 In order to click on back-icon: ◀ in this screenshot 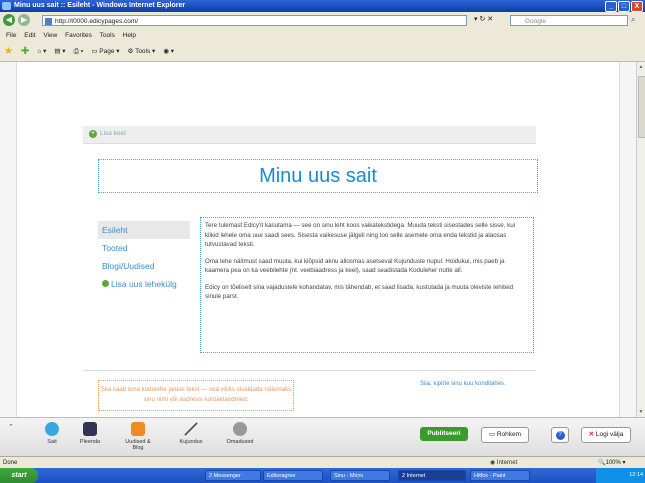, I will do `click(9, 20)`.